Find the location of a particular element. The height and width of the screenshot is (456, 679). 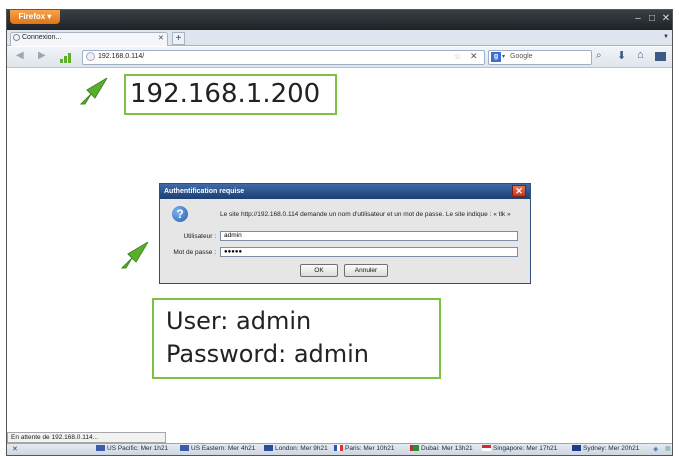

world-clock-london: London: Mer 9h21 is located at coordinates (296, 448).